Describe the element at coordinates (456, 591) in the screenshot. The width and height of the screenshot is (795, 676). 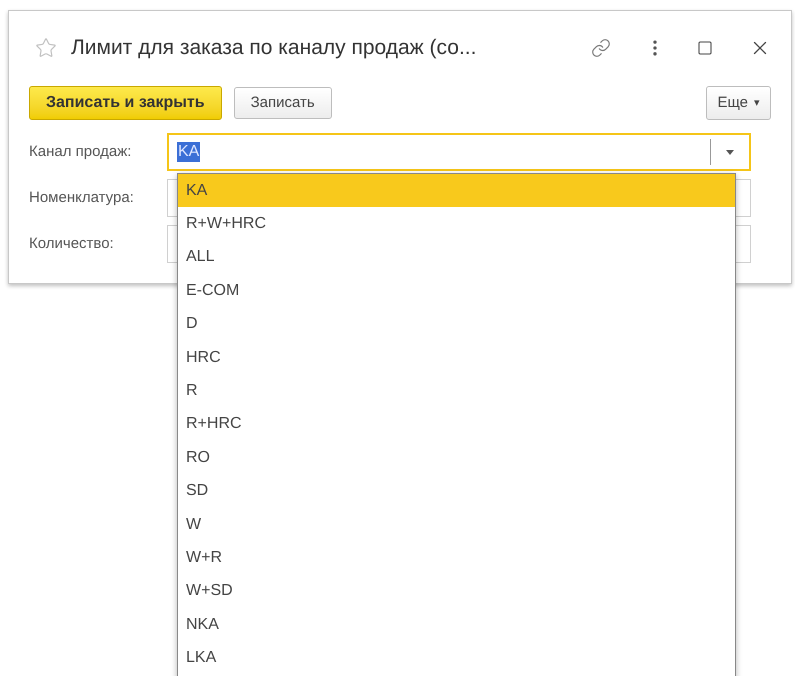
I see `dropdown-item: W+SD` at that location.